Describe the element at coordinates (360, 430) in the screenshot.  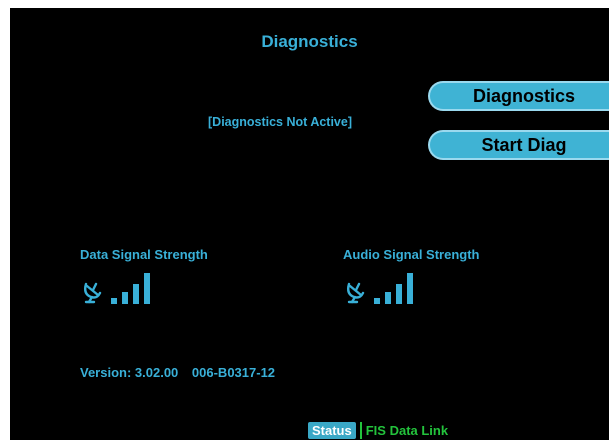
I see `status-divider` at that location.